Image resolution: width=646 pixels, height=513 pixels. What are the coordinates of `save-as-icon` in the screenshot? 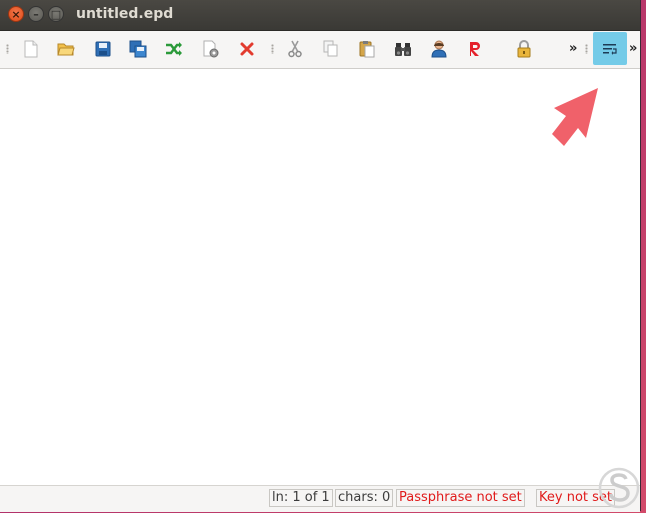 It's located at (138, 49).